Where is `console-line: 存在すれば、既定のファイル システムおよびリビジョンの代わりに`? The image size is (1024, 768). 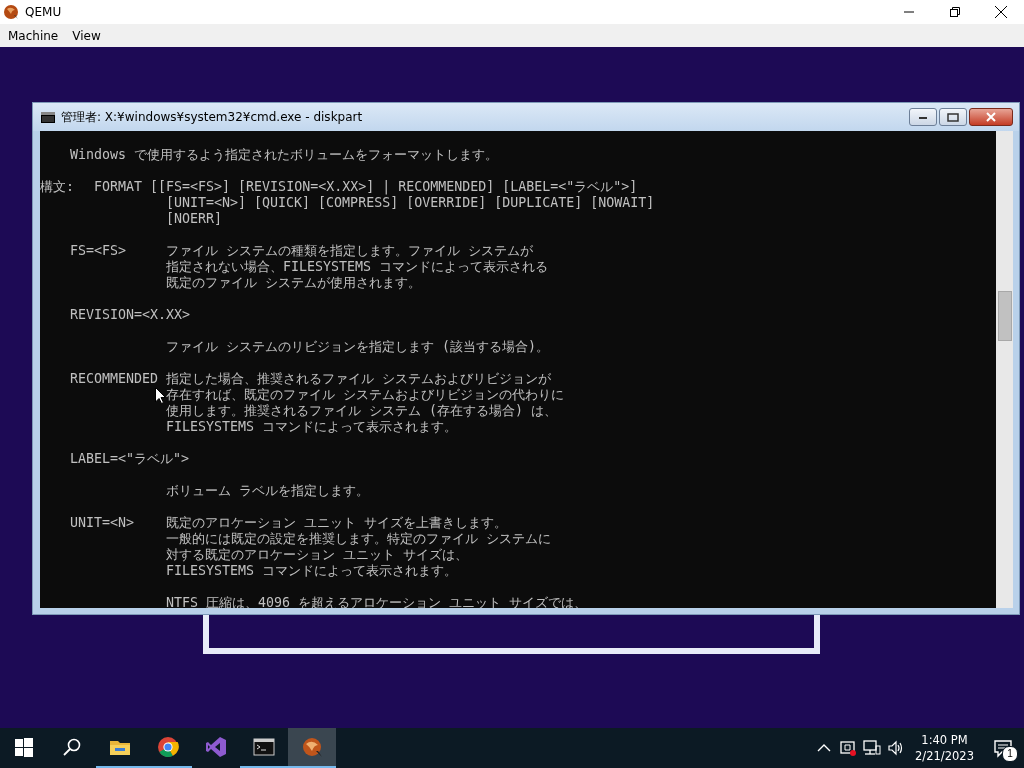 console-line: 存在すれば、既定のファイル システムおよびリビジョンの代わりに is located at coordinates (365, 395).